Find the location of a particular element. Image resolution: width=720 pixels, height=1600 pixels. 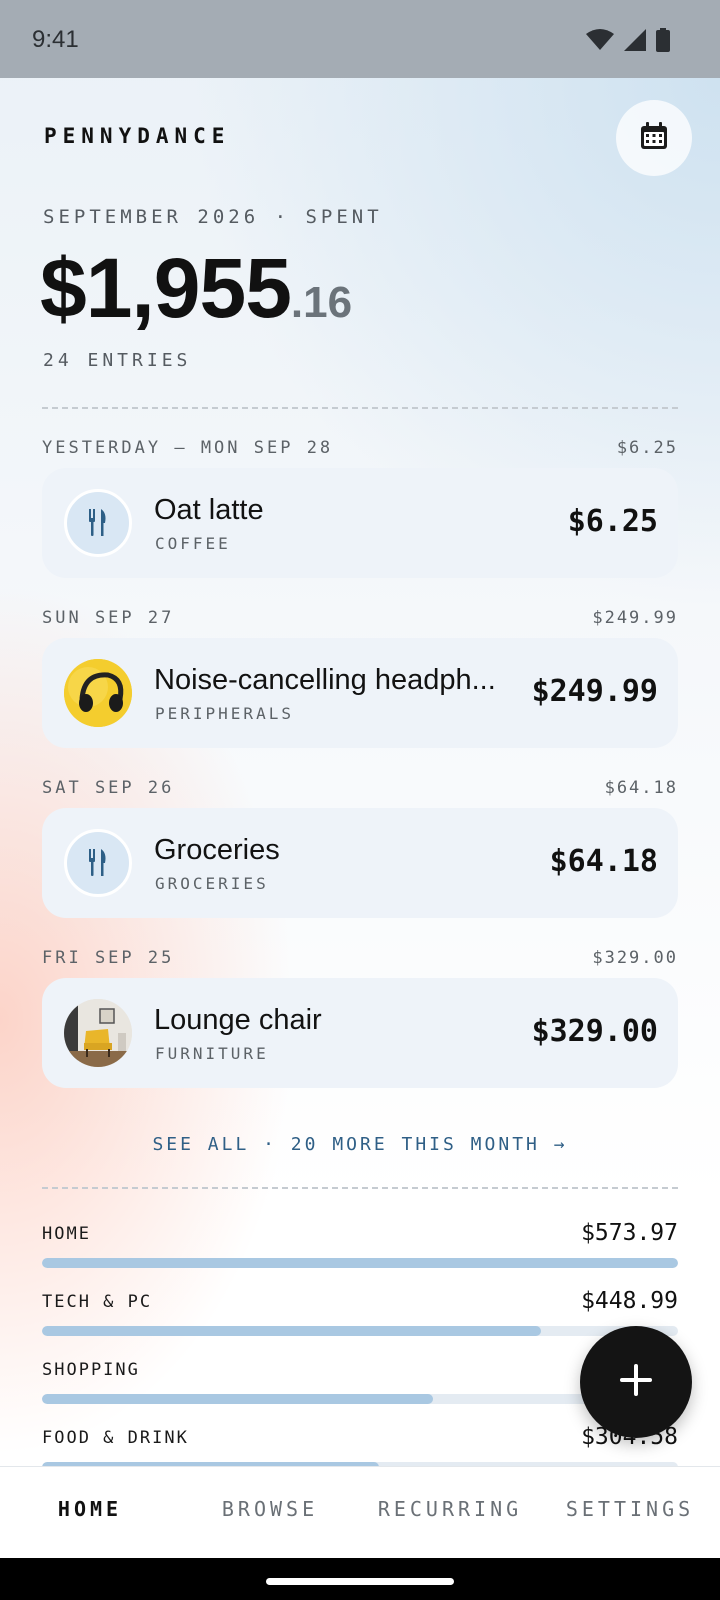

transaction-category: COFFEE is located at coordinates (193, 543).